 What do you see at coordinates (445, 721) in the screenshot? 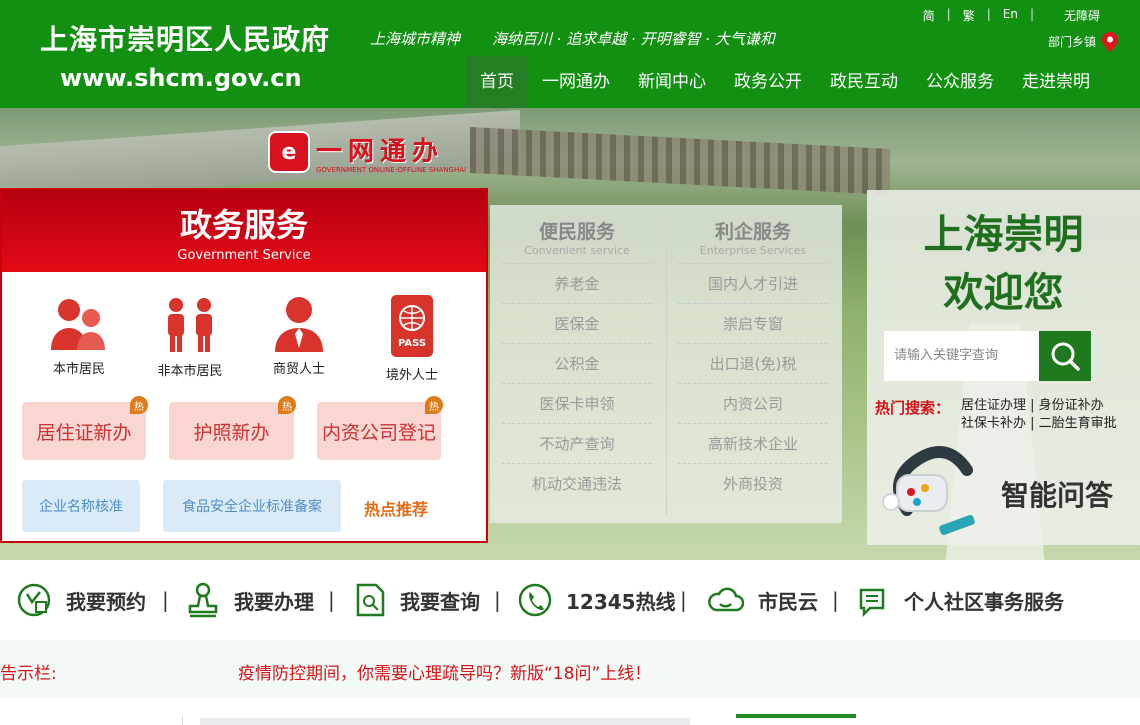
I see `news-image-placeholder` at bounding box center [445, 721].